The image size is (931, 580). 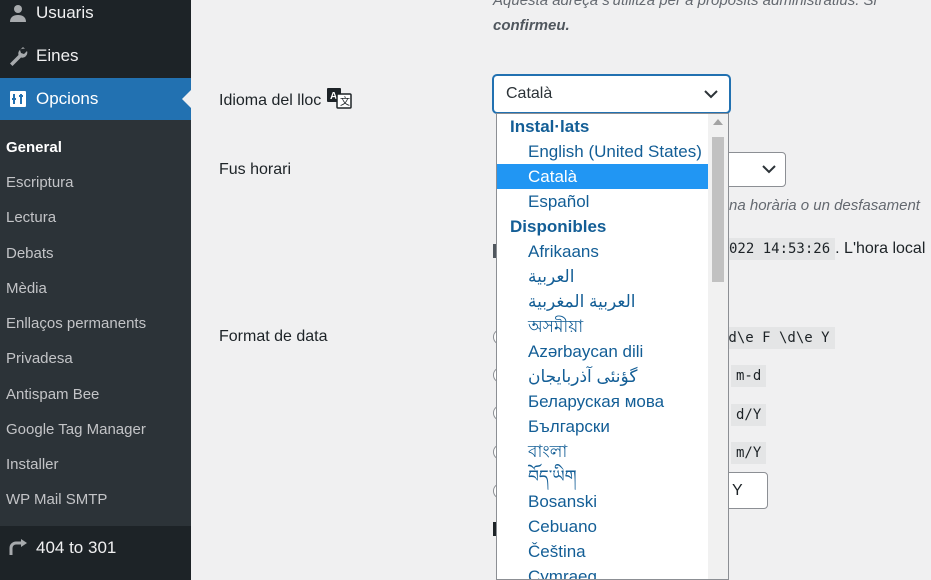 I want to click on menu-label: Eines, so click(x=57, y=55).